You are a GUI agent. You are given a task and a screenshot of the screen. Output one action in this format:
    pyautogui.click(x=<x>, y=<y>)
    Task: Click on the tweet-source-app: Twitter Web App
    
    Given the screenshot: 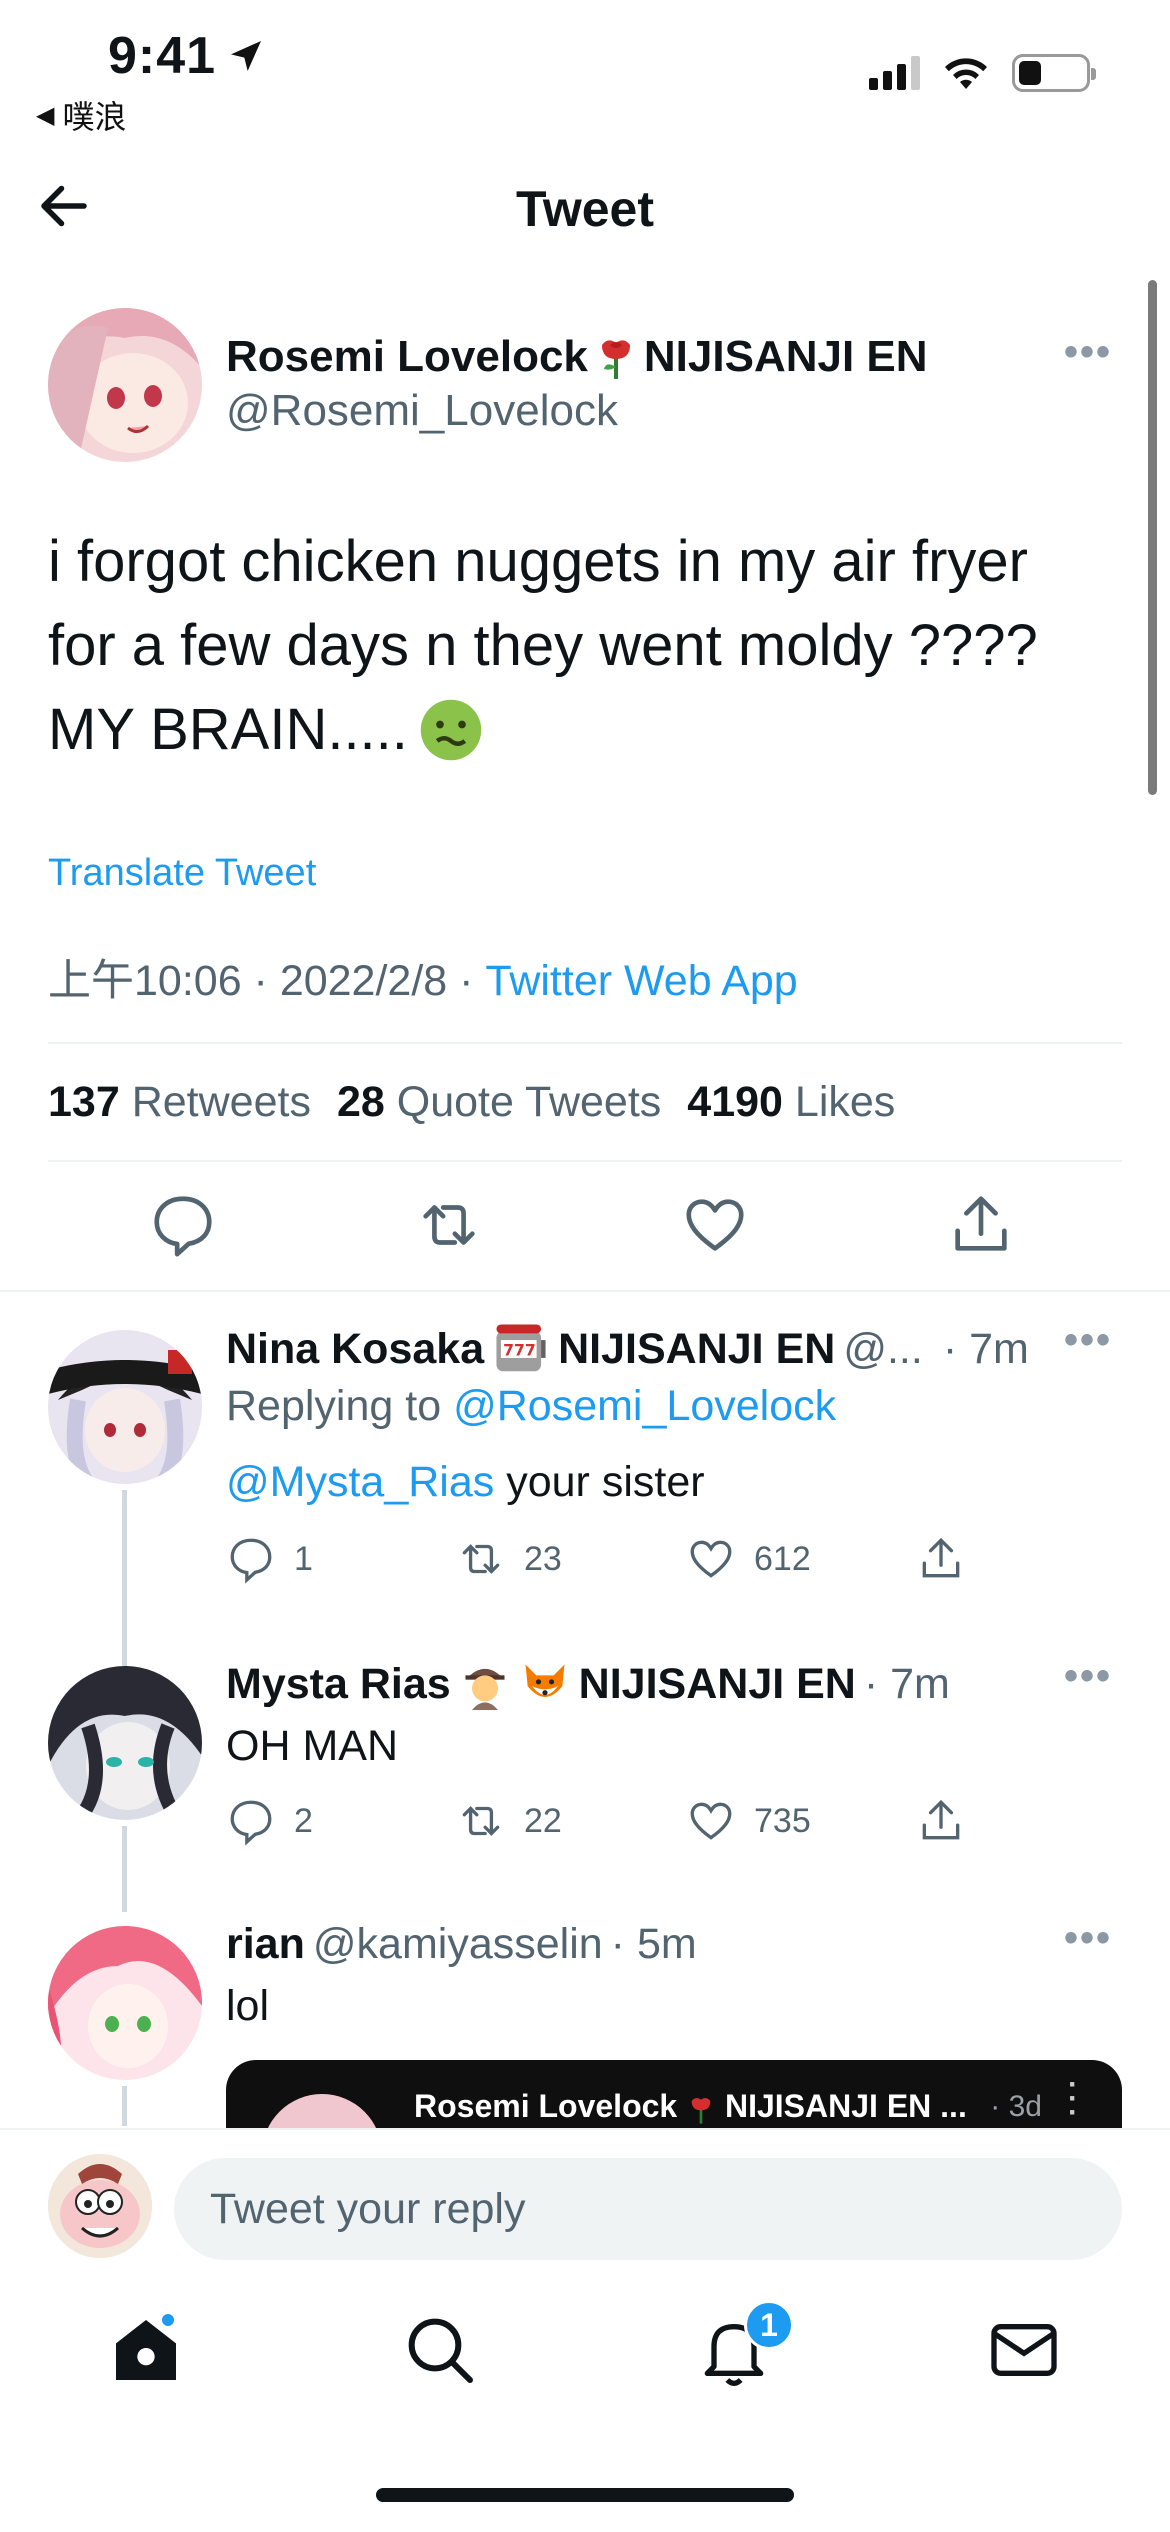 What is the action you would take?
    pyautogui.click(x=641, y=981)
    